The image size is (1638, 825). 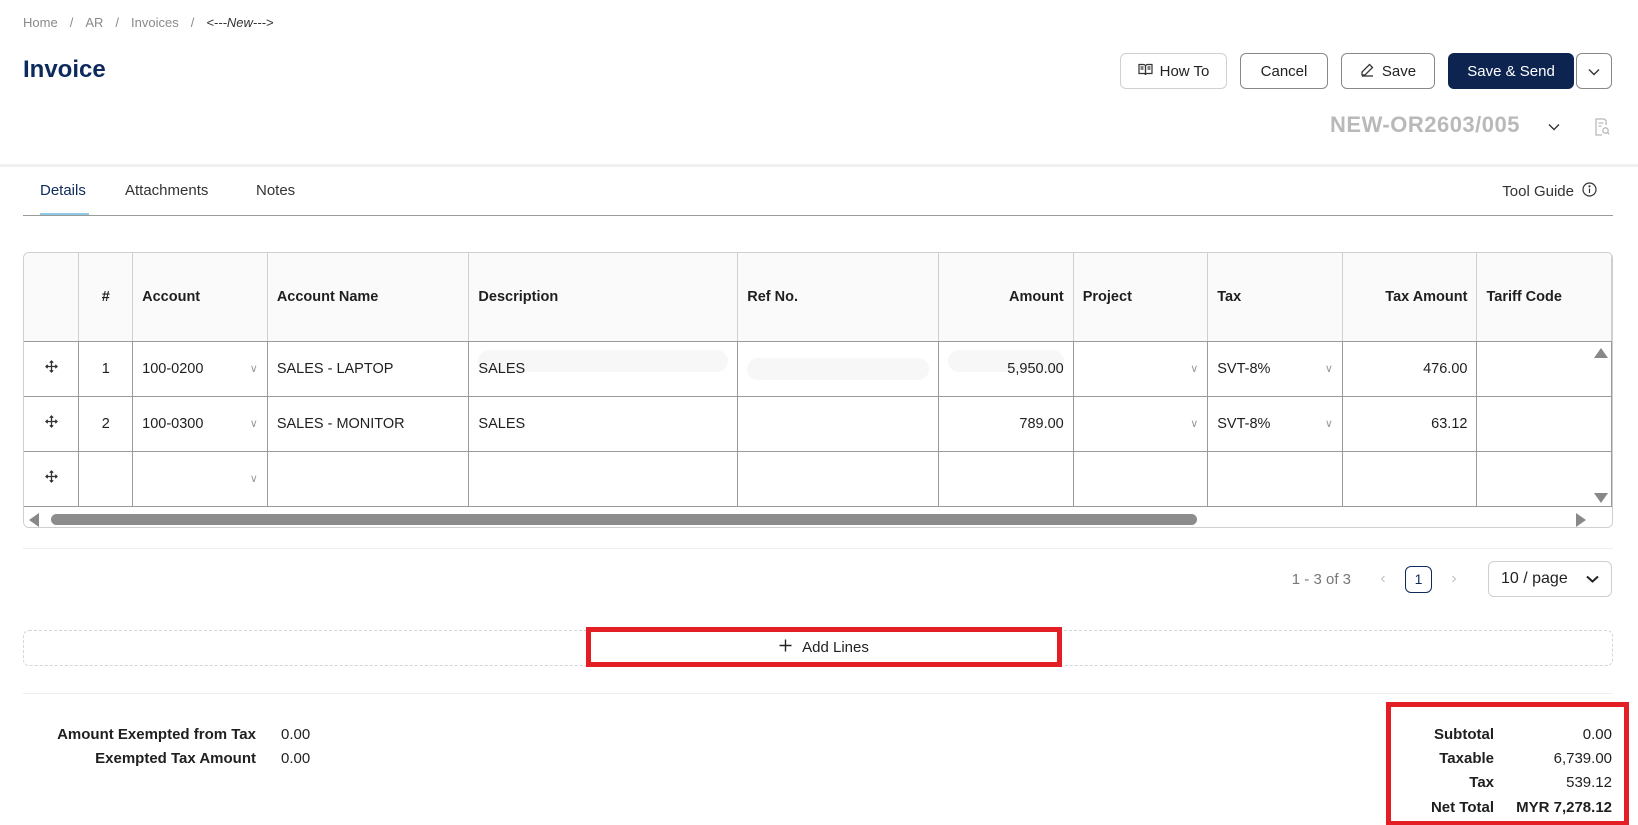 What do you see at coordinates (166, 190) in the screenshot?
I see `tab-attachments: Attachments` at bounding box center [166, 190].